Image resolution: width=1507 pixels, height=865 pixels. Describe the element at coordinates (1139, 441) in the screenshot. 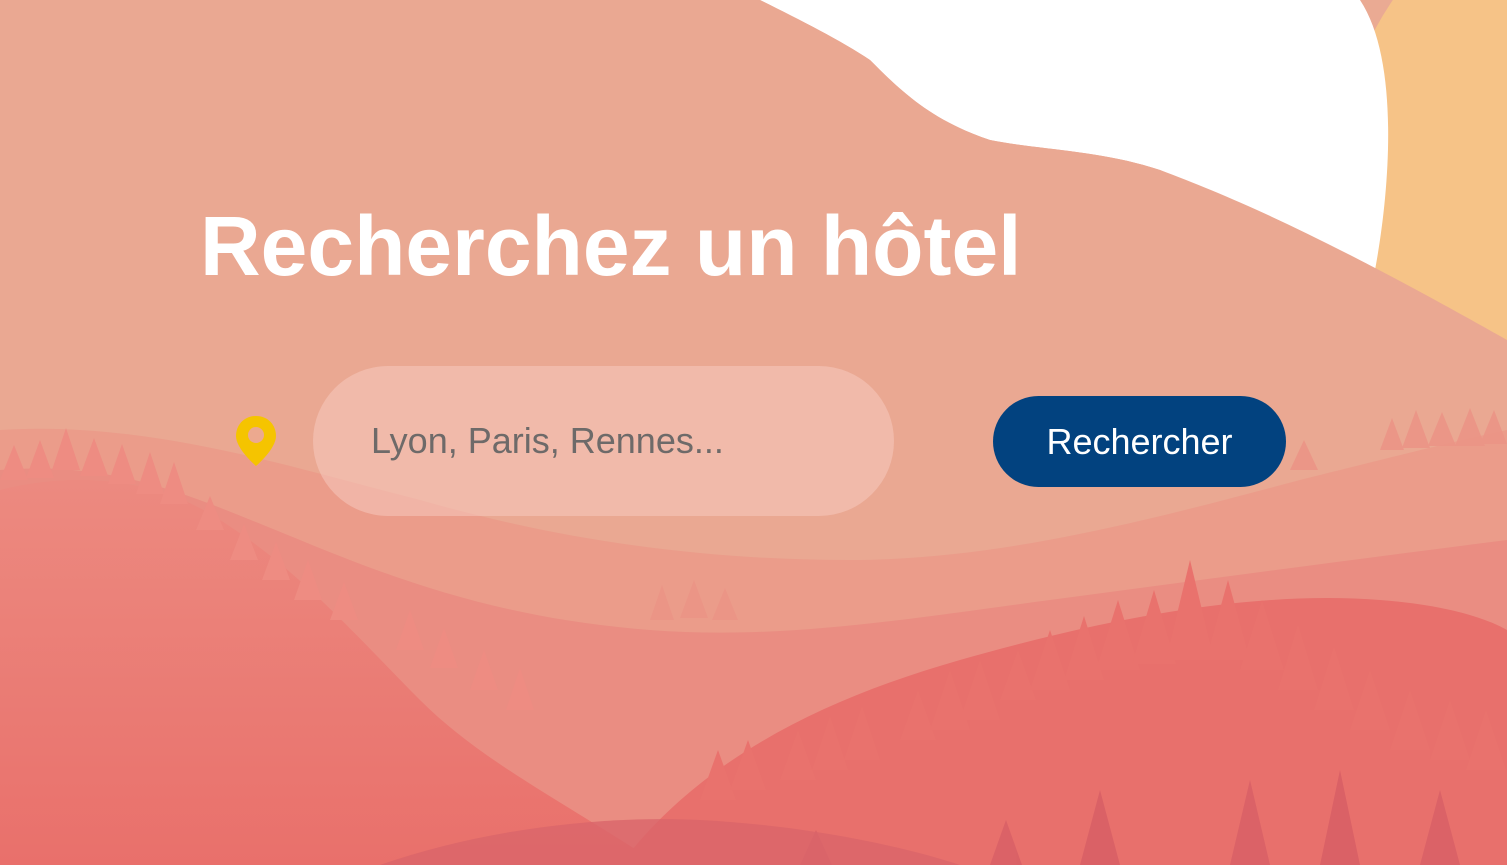

I see `search-button: Rechercher` at that location.